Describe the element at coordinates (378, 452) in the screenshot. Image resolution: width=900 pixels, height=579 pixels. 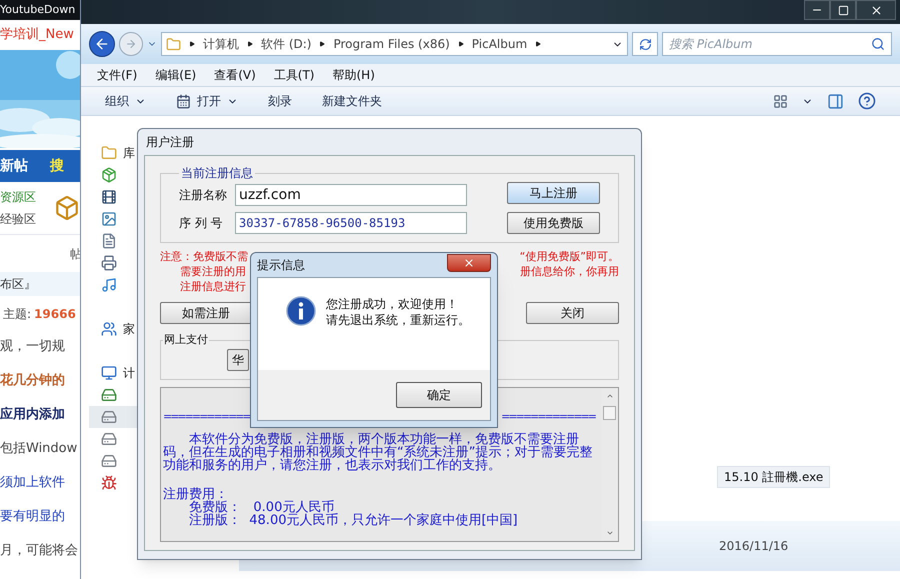
I see `info-paragraph: 本软件分为免费版，注册版，两个版本功能一样，免费版不需要注册码，但在生成的电子相册和视频文件中有“系统未注册”提示；对于需要完整功能和服务的用户，请您注册，也表示对我们工作的支持。` at that location.